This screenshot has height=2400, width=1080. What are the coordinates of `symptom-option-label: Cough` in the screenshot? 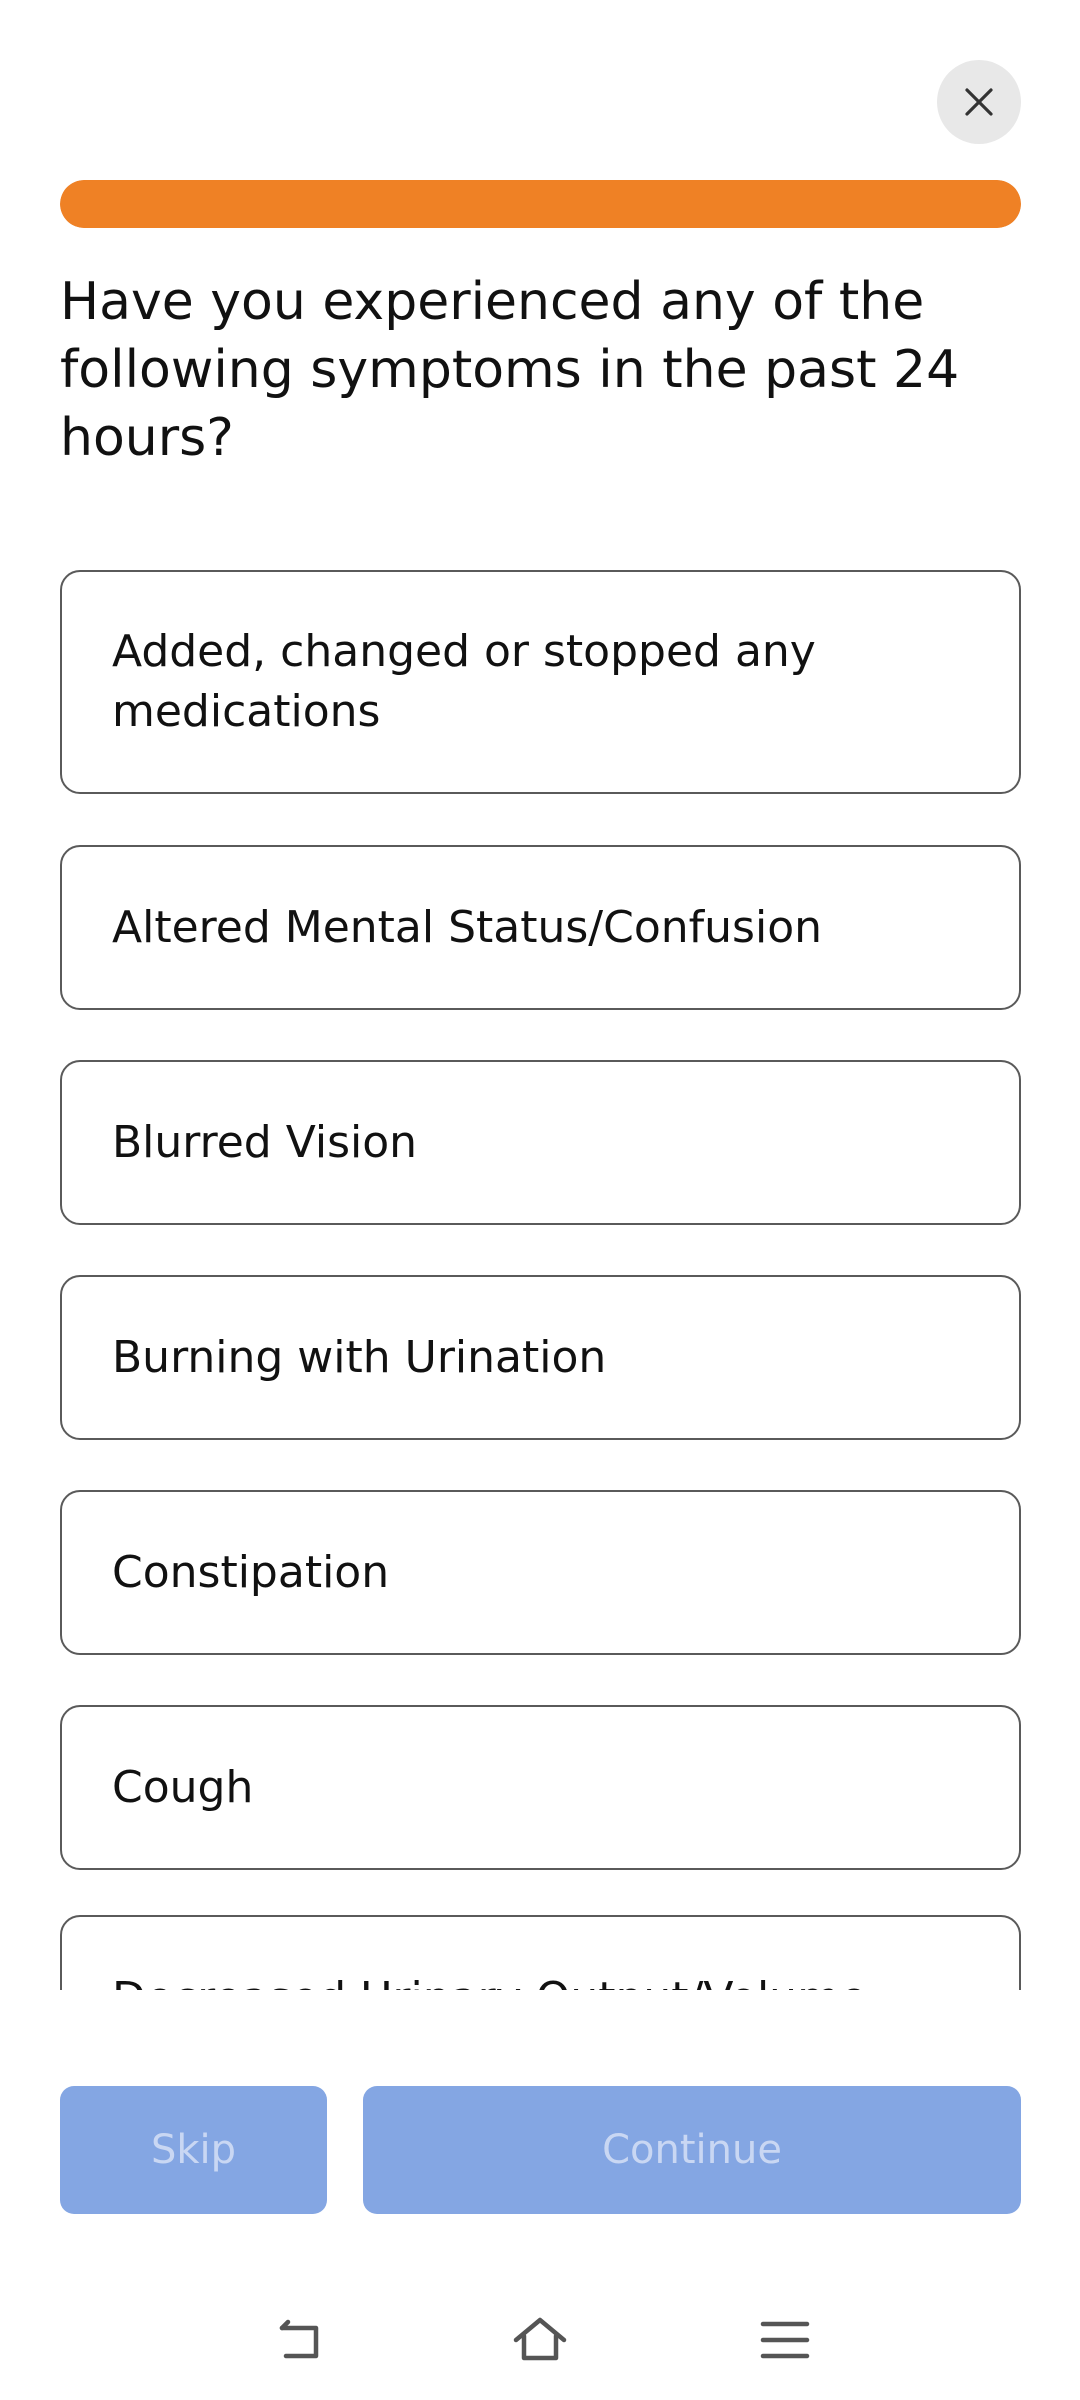 It's located at (183, 1787).